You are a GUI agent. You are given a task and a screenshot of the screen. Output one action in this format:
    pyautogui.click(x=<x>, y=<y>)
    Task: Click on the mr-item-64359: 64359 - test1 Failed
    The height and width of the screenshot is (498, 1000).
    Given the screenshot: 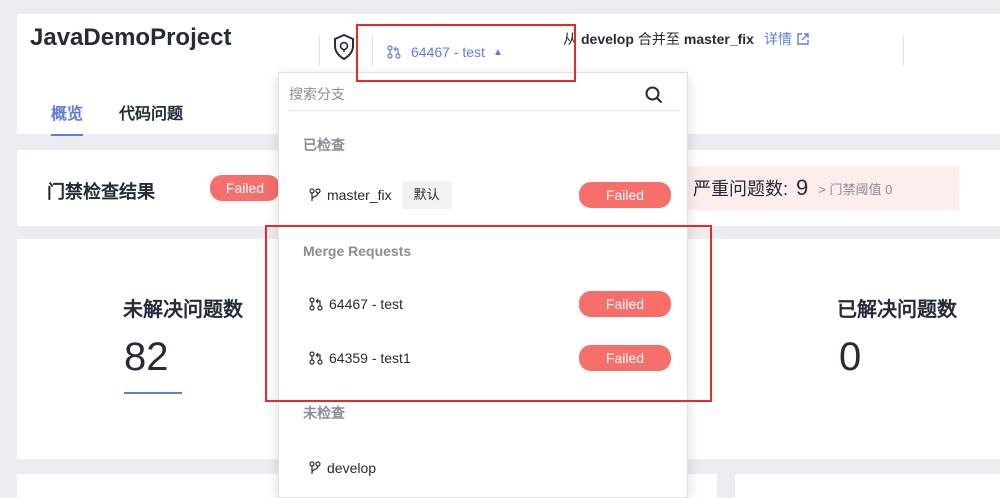 What is the action you would take?
    pyautogui.click(x=483, y=358)
    